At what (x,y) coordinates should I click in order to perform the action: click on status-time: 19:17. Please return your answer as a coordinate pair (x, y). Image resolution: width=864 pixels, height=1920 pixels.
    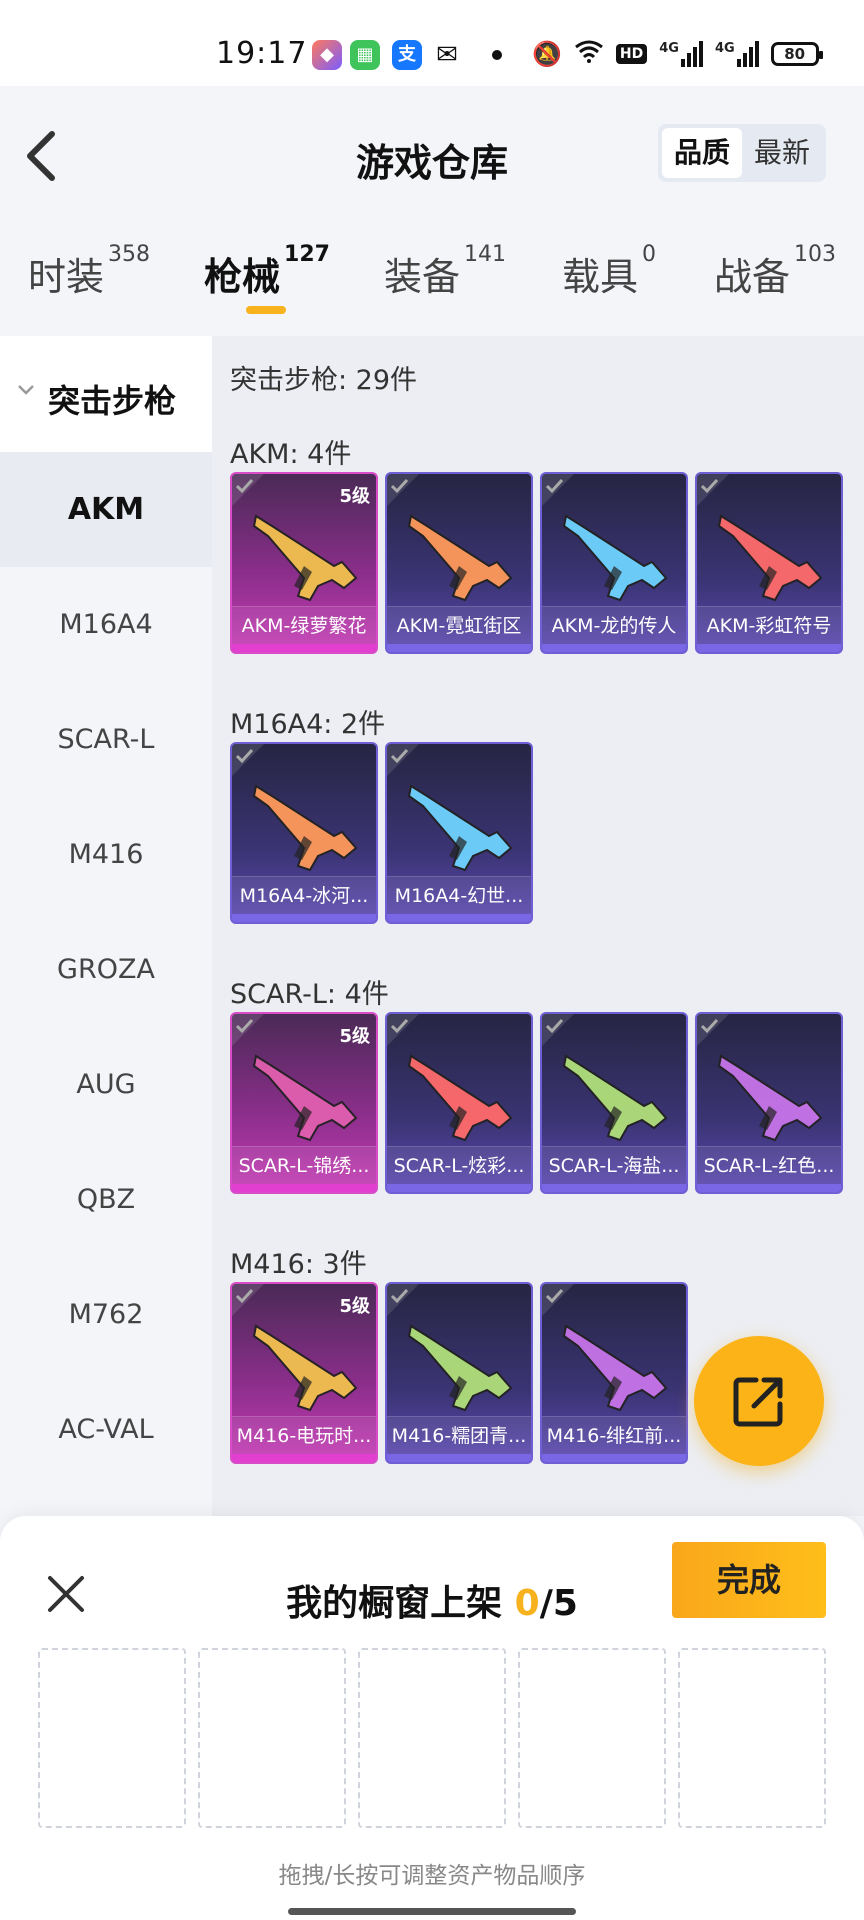
    Looking at the image, I should click on (262, 53).